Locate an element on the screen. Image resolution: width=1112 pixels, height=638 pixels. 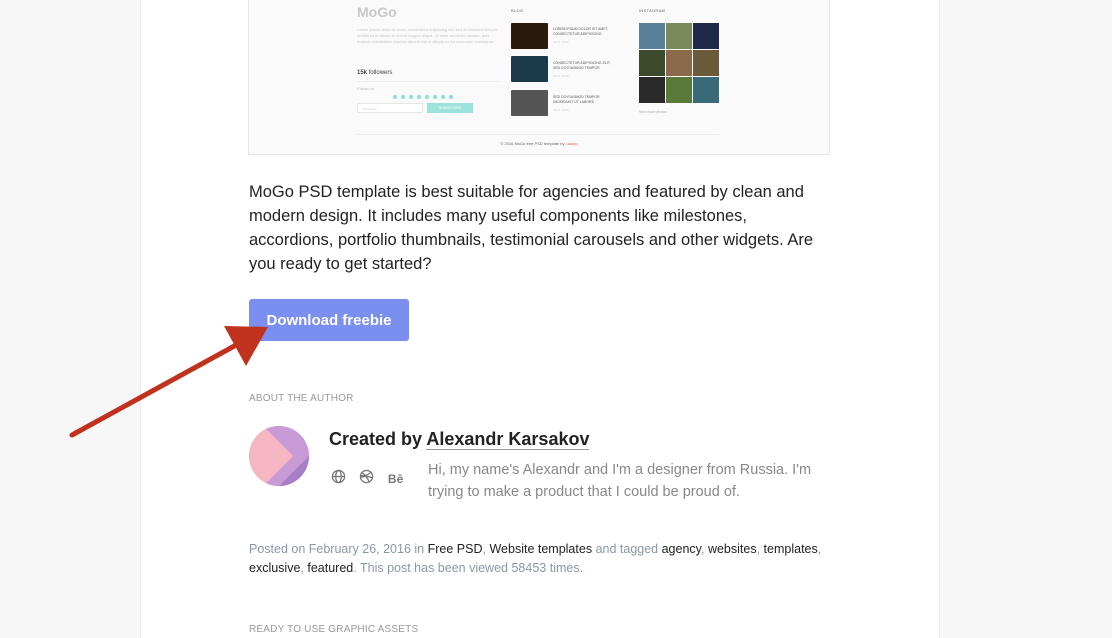
preview-copyright: © 2016 MoGo free PSD template by Laaqiq is located at coordinates (539, 143).